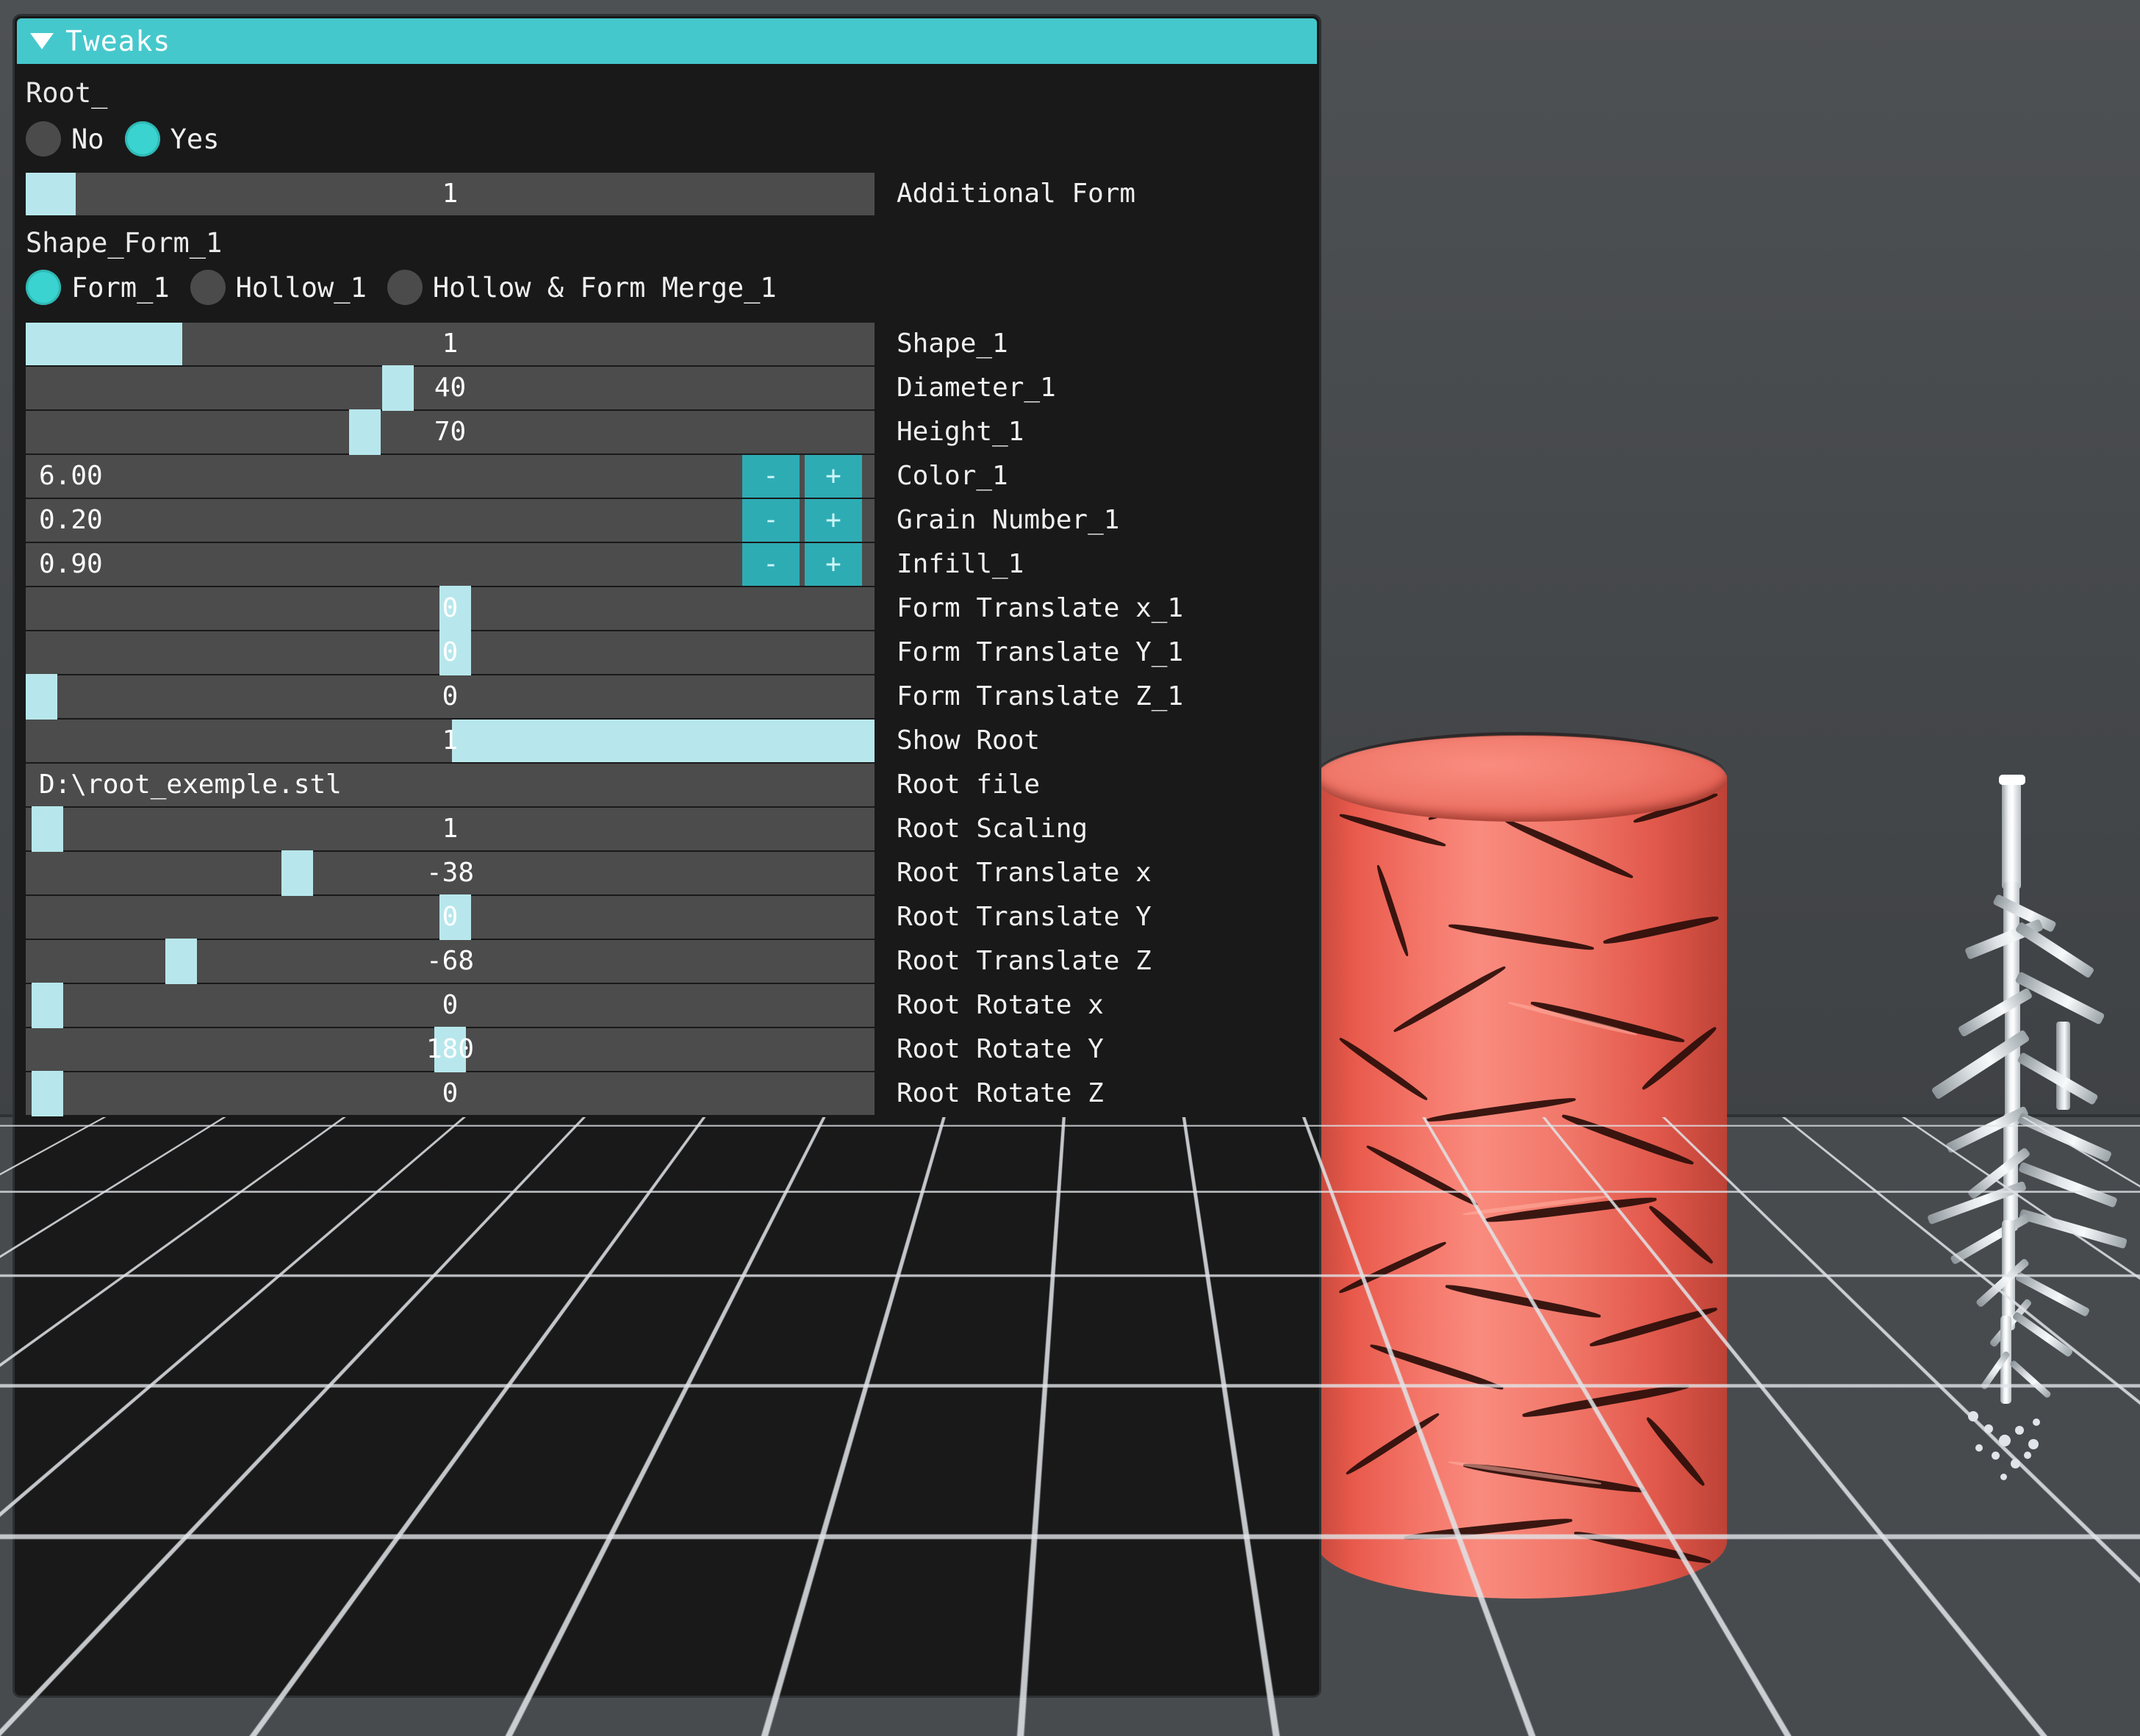  What do you see at coordinates (301, 287) in the screenshot?
I see `radio-hollow-1-label: Hollow_1` at bounding box center [301, 287].